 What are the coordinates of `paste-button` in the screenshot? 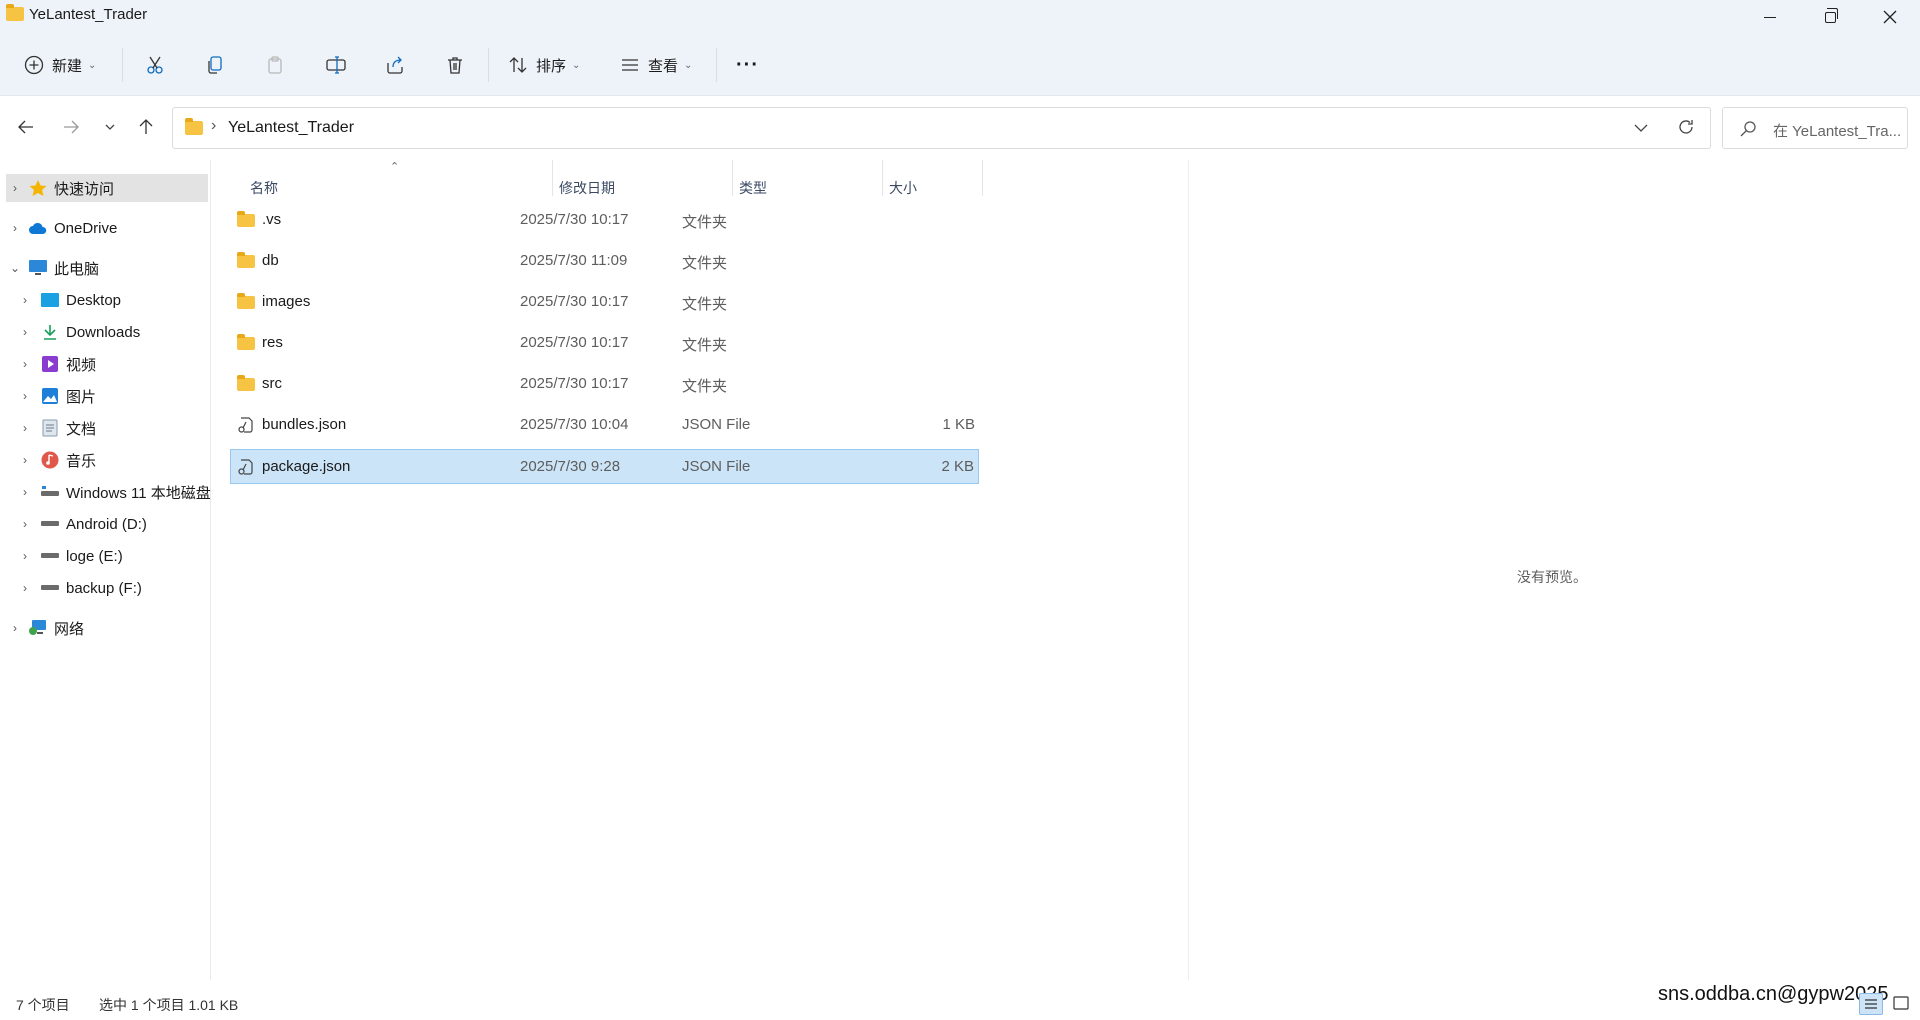 It's located at (275, 65).